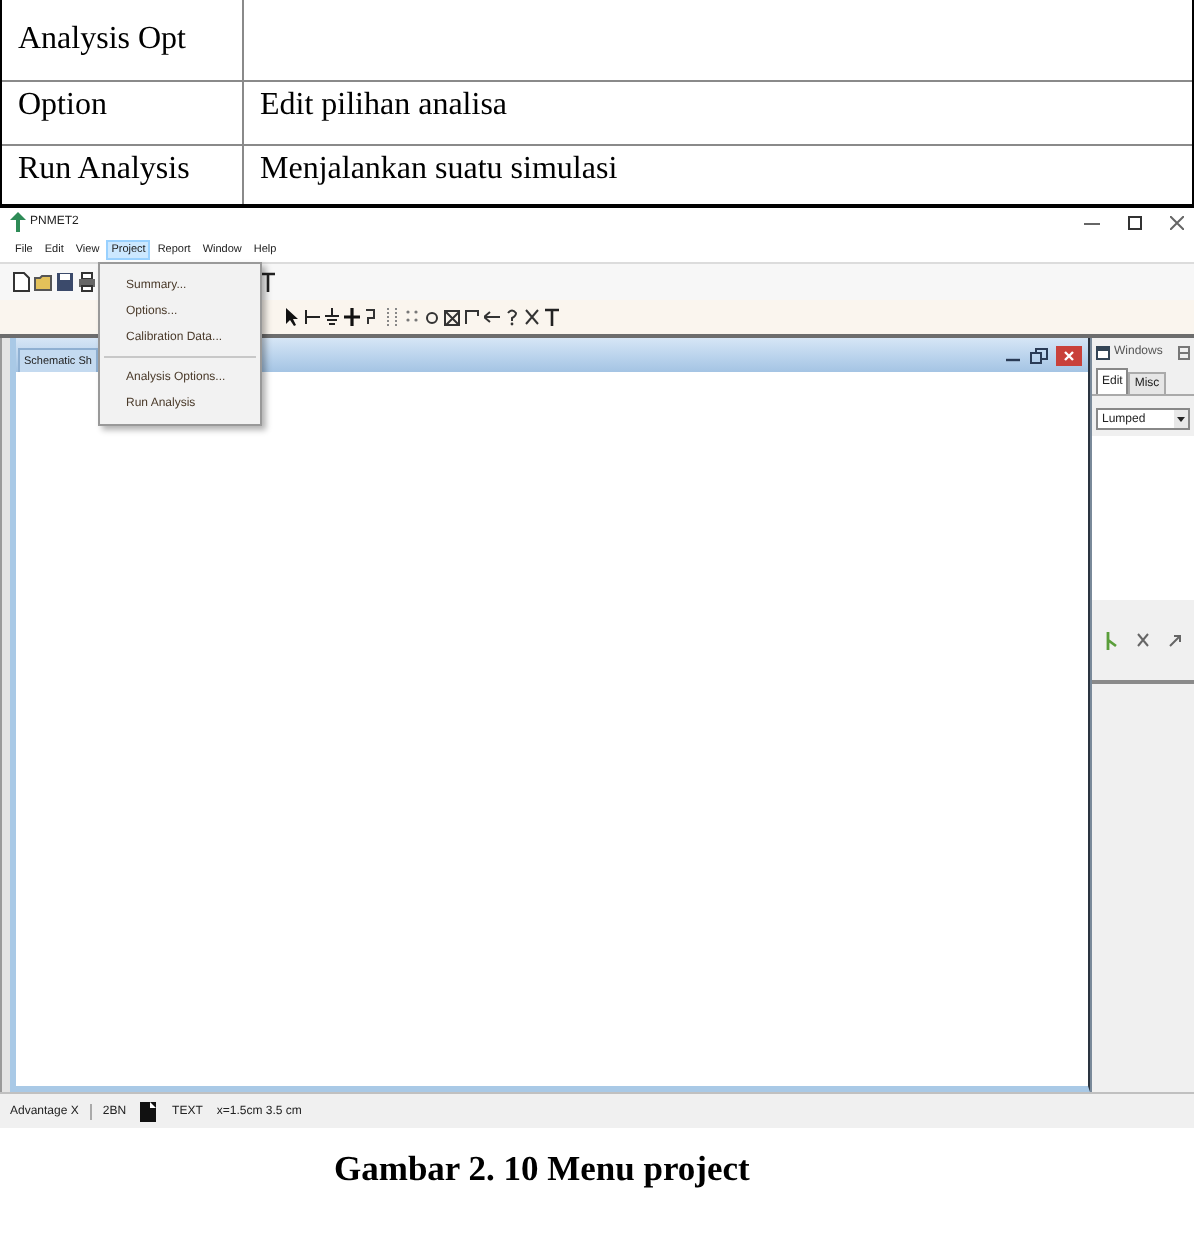  What do you see at coordinates (542, 1168) in the screenshot?
I see `figure-caption: Gambar 2. 10 Menu project` at bounding box center [542, 1168].